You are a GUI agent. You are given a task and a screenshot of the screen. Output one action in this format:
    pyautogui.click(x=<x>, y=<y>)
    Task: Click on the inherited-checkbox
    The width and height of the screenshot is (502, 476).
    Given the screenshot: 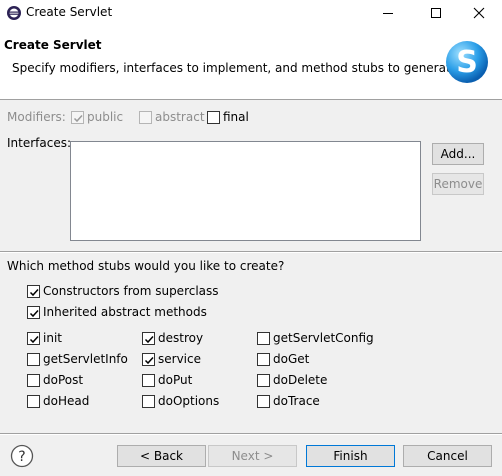 What is the action you would take?
    pyautogui.click(x=33, y=312)
    